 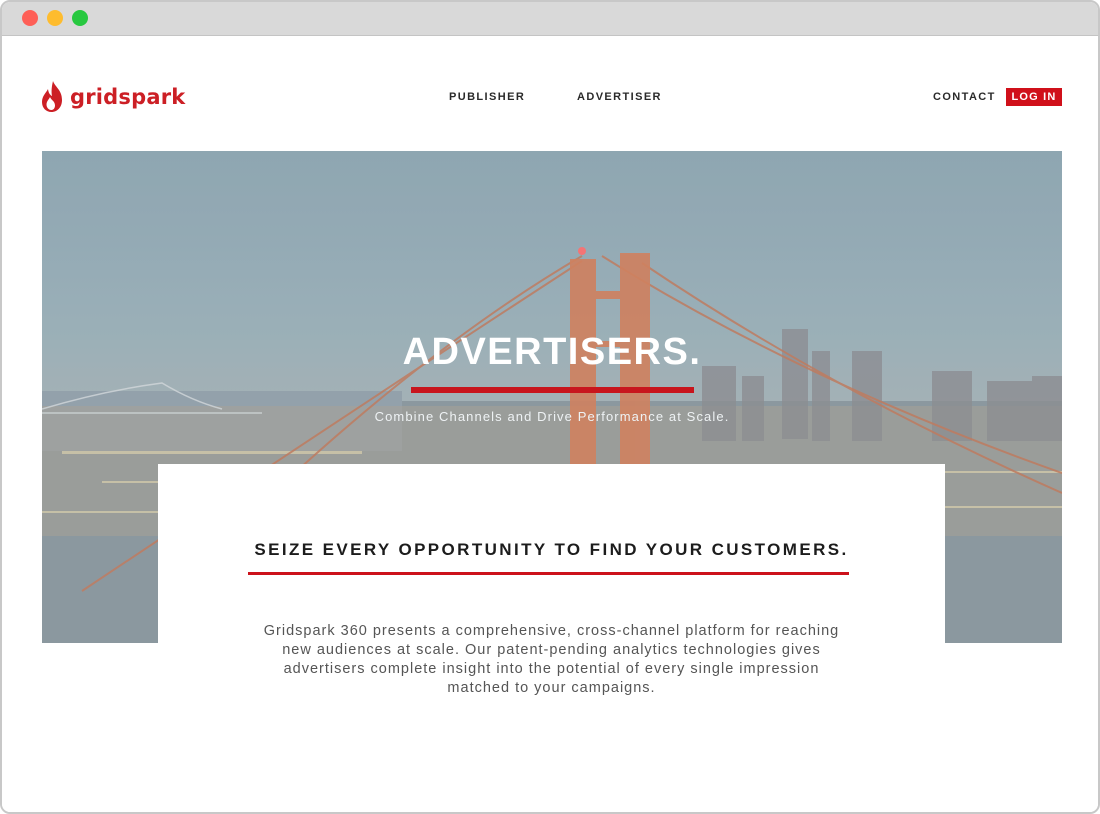 I want to click on window-titlebar, so click(x=550, y=19).